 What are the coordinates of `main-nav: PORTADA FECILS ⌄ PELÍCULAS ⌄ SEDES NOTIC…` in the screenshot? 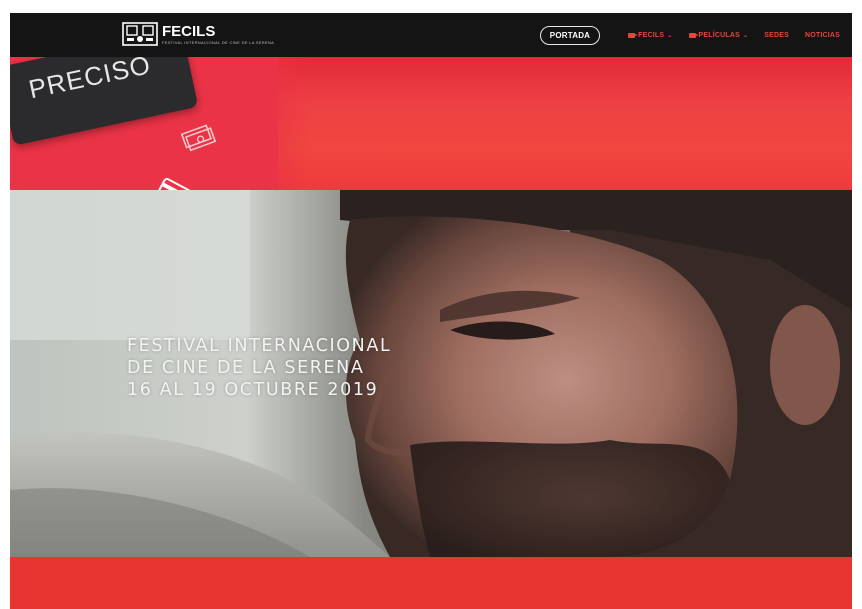 It's located at (689, 35).